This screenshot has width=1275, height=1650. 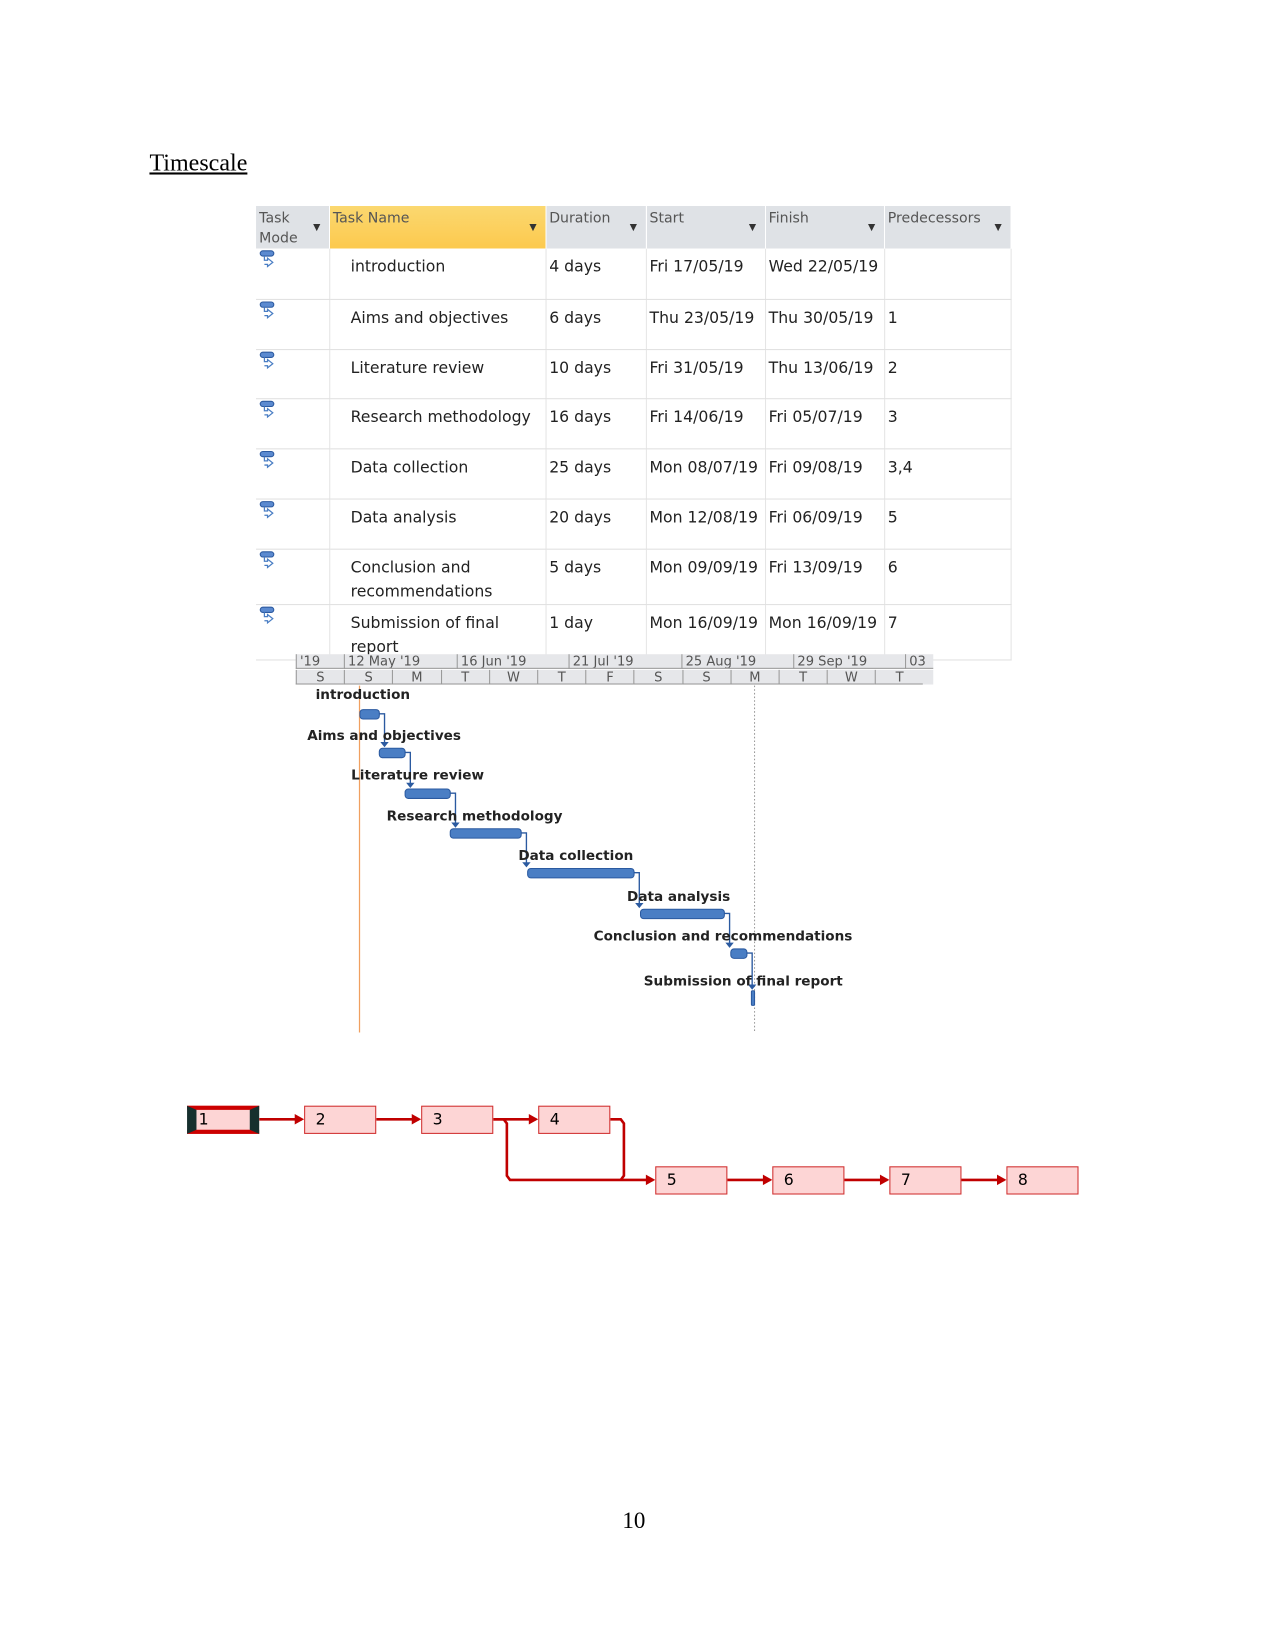 What do you see at coordinates (1042, 1180) in the screenshot?
I see `network-node: 8` at bounding box center [1042, 1180].